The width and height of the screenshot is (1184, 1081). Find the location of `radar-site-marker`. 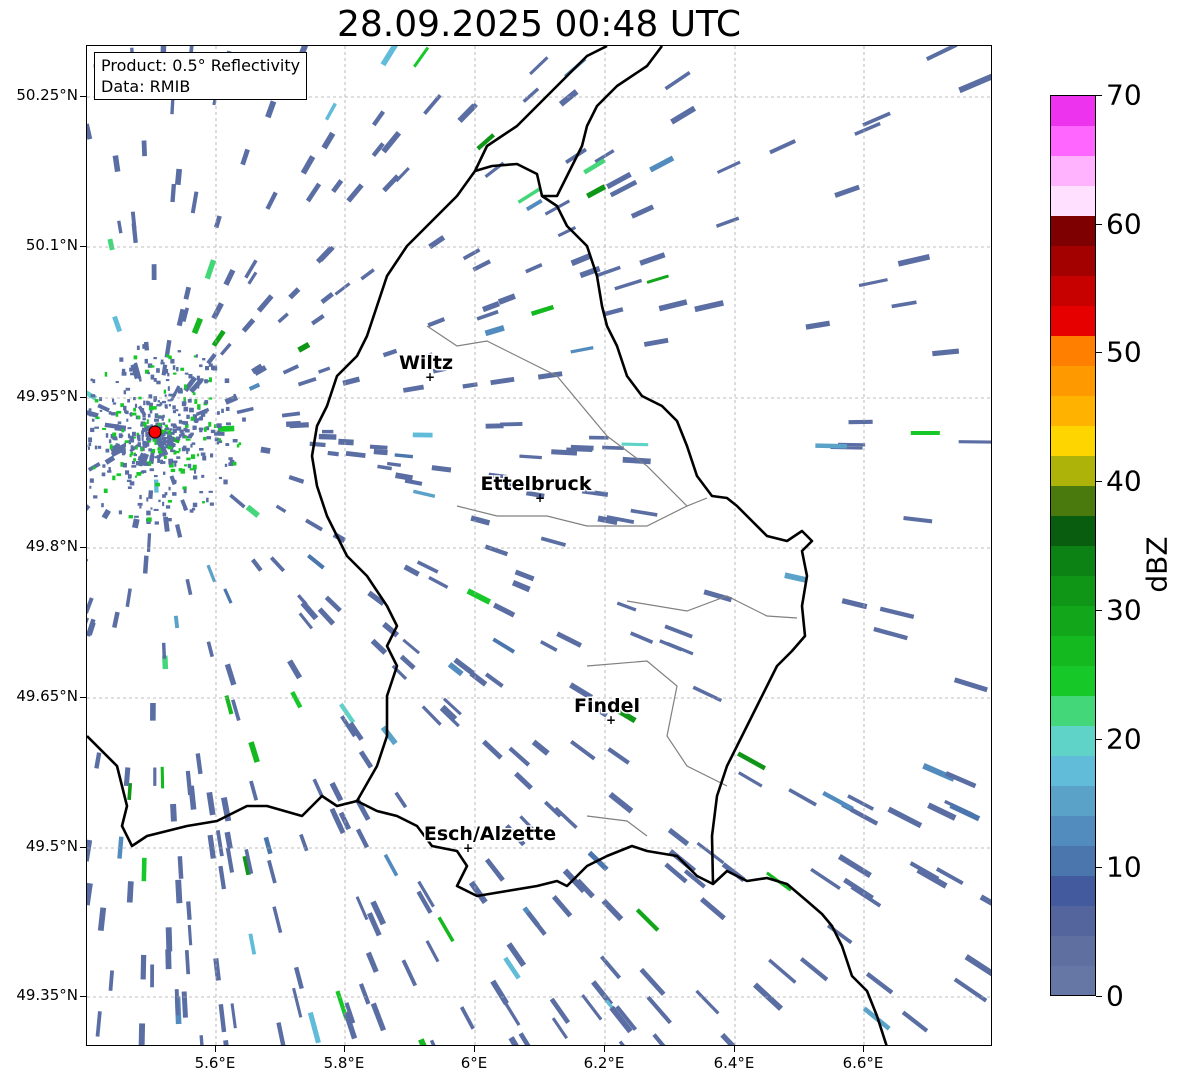

radar-site-marker is located at coordinates (155, 432).